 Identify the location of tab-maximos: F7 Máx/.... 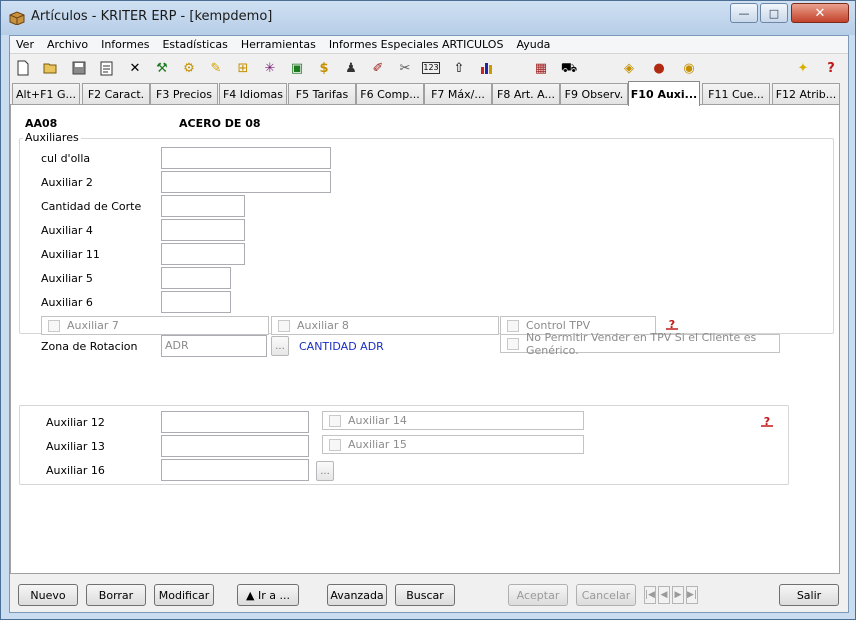
(458, 94).